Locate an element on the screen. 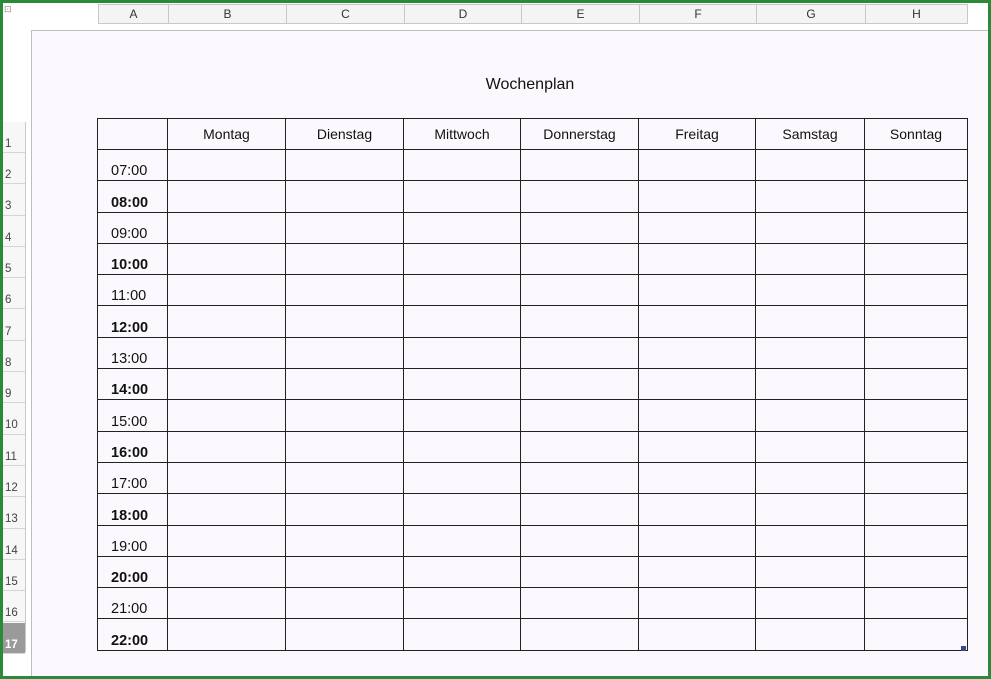 This screenshot has width=991, height=679. row-header-15: 15 is located at coordinates (14, 576).